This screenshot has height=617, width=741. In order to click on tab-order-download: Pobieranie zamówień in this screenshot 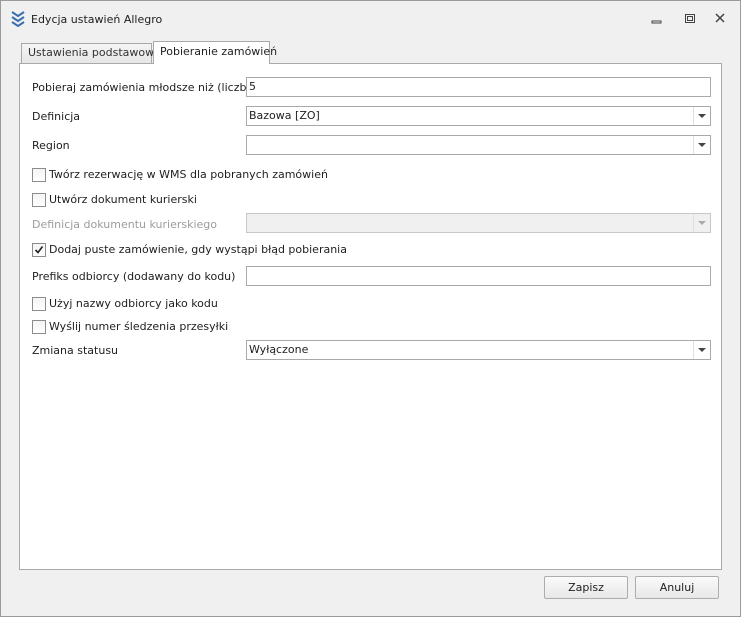, I will do `click(215, 52)`.